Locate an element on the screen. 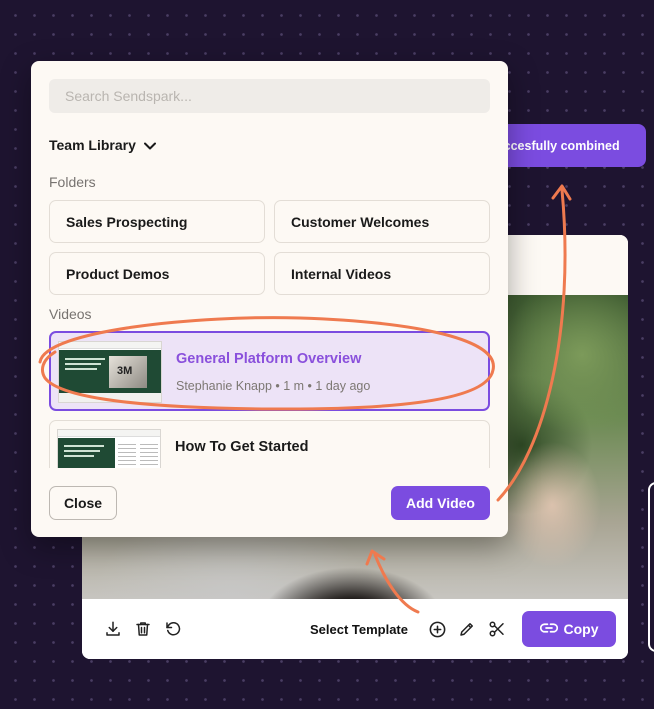  chevron-down-icon is located at coordinates (149, 145).